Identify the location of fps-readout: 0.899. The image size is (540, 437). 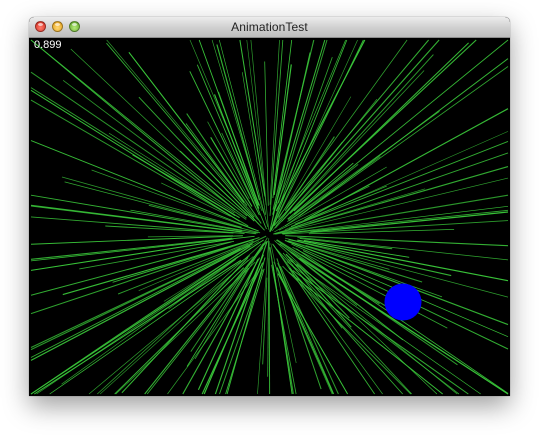
(48, 45).